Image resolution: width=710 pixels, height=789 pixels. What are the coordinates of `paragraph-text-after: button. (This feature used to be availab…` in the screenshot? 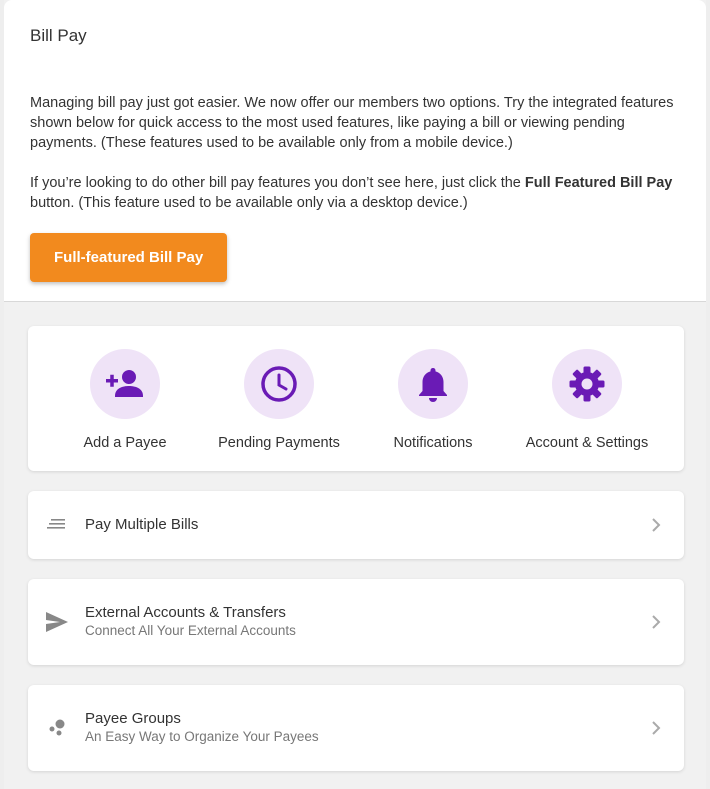 It's located at (249, 203).